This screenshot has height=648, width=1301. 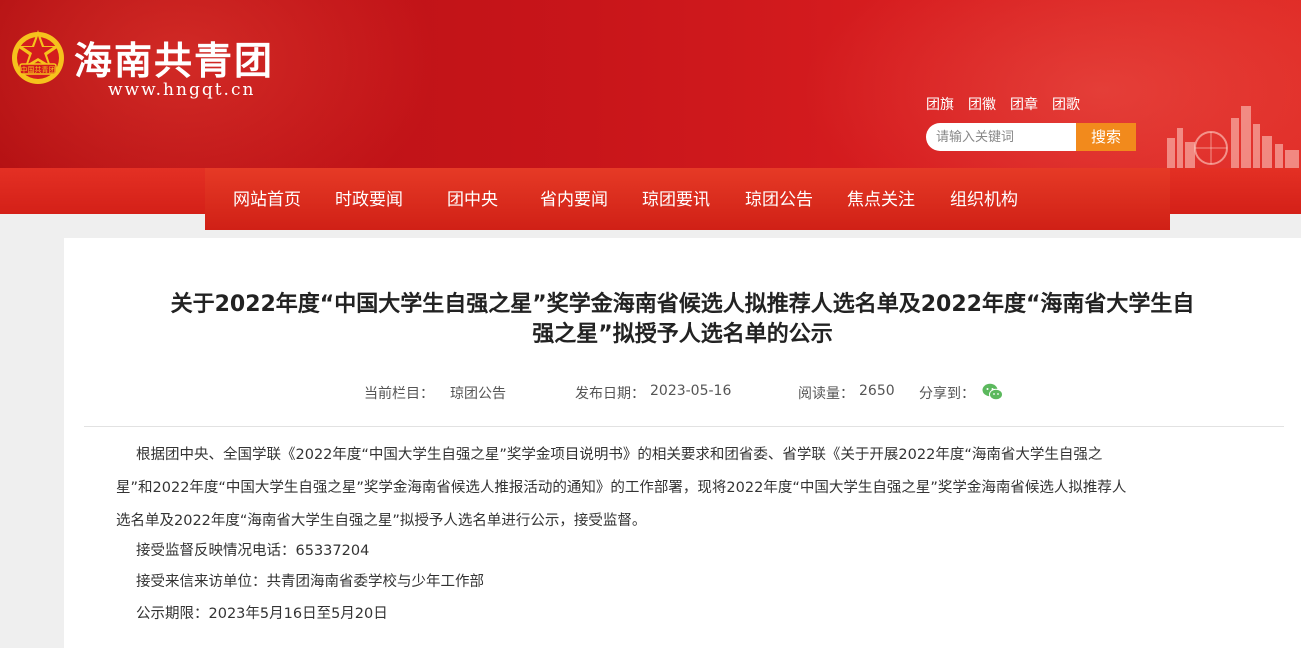 What do you see at coordinates (381, 521) in the screenshot?
I see `body-line-3: 选名单及2022年度“海南省大学生自强之星”拟授予人选名单进行公示，接受监督。` at bounding box center [381, 521].